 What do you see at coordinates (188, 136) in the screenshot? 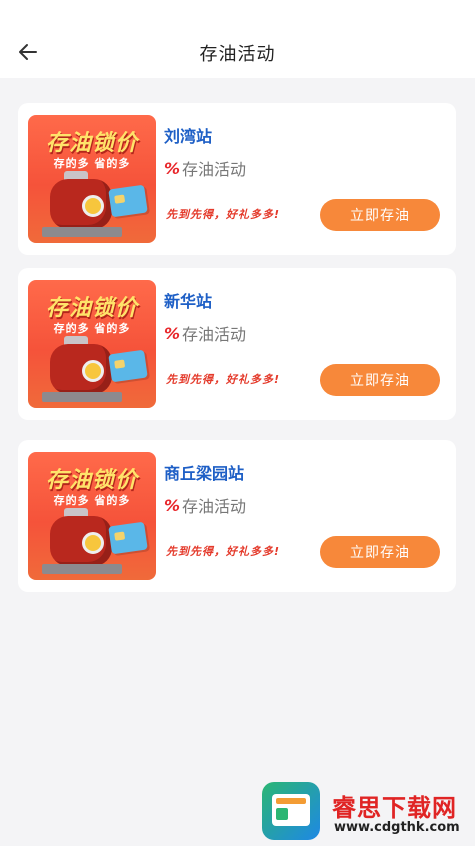
I see `station-name: 刘湾站` at bounding box center [188, 136].